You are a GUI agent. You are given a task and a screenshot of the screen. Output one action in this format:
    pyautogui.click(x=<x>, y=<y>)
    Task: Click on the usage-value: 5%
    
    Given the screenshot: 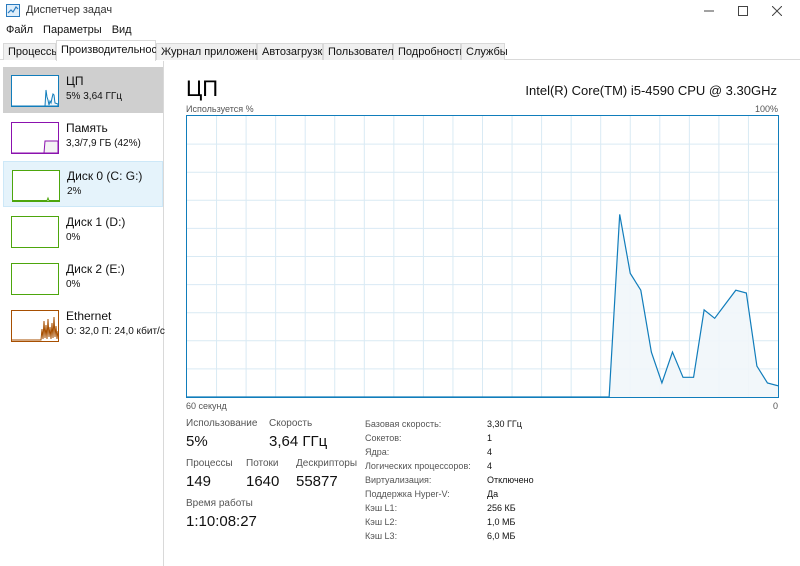 What is the action you would take?
    pyautogui.click(x=197, y=441)
    